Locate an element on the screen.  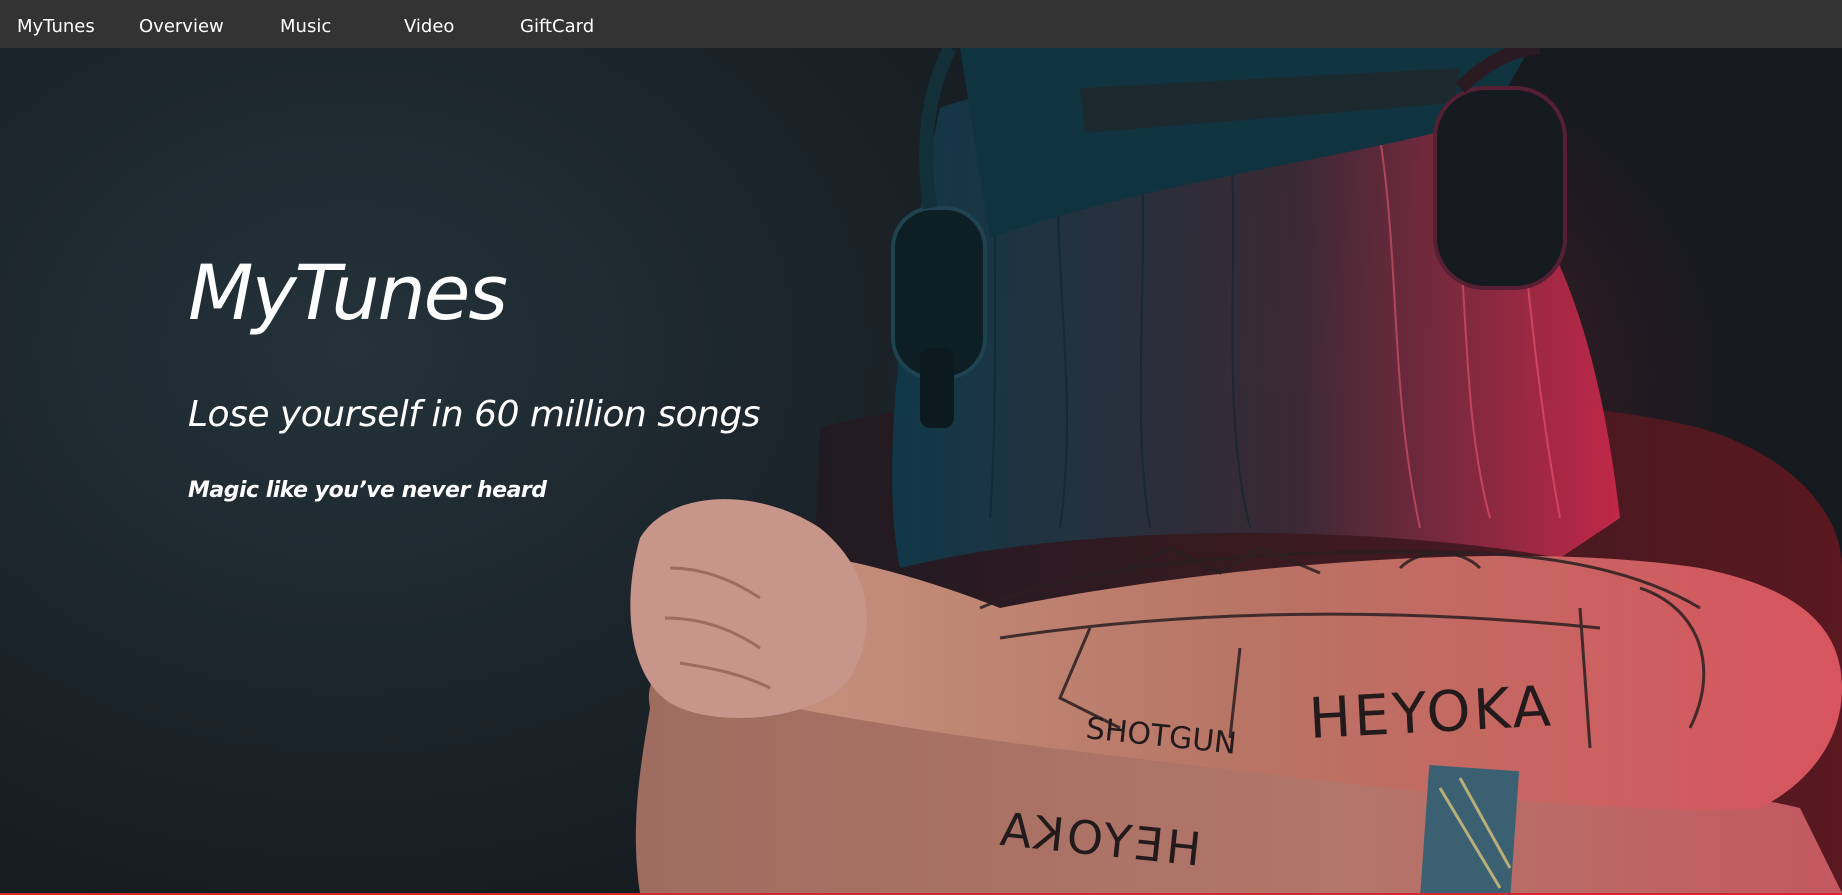
brand-link: MyTunes is located at coordinates (56, 24).